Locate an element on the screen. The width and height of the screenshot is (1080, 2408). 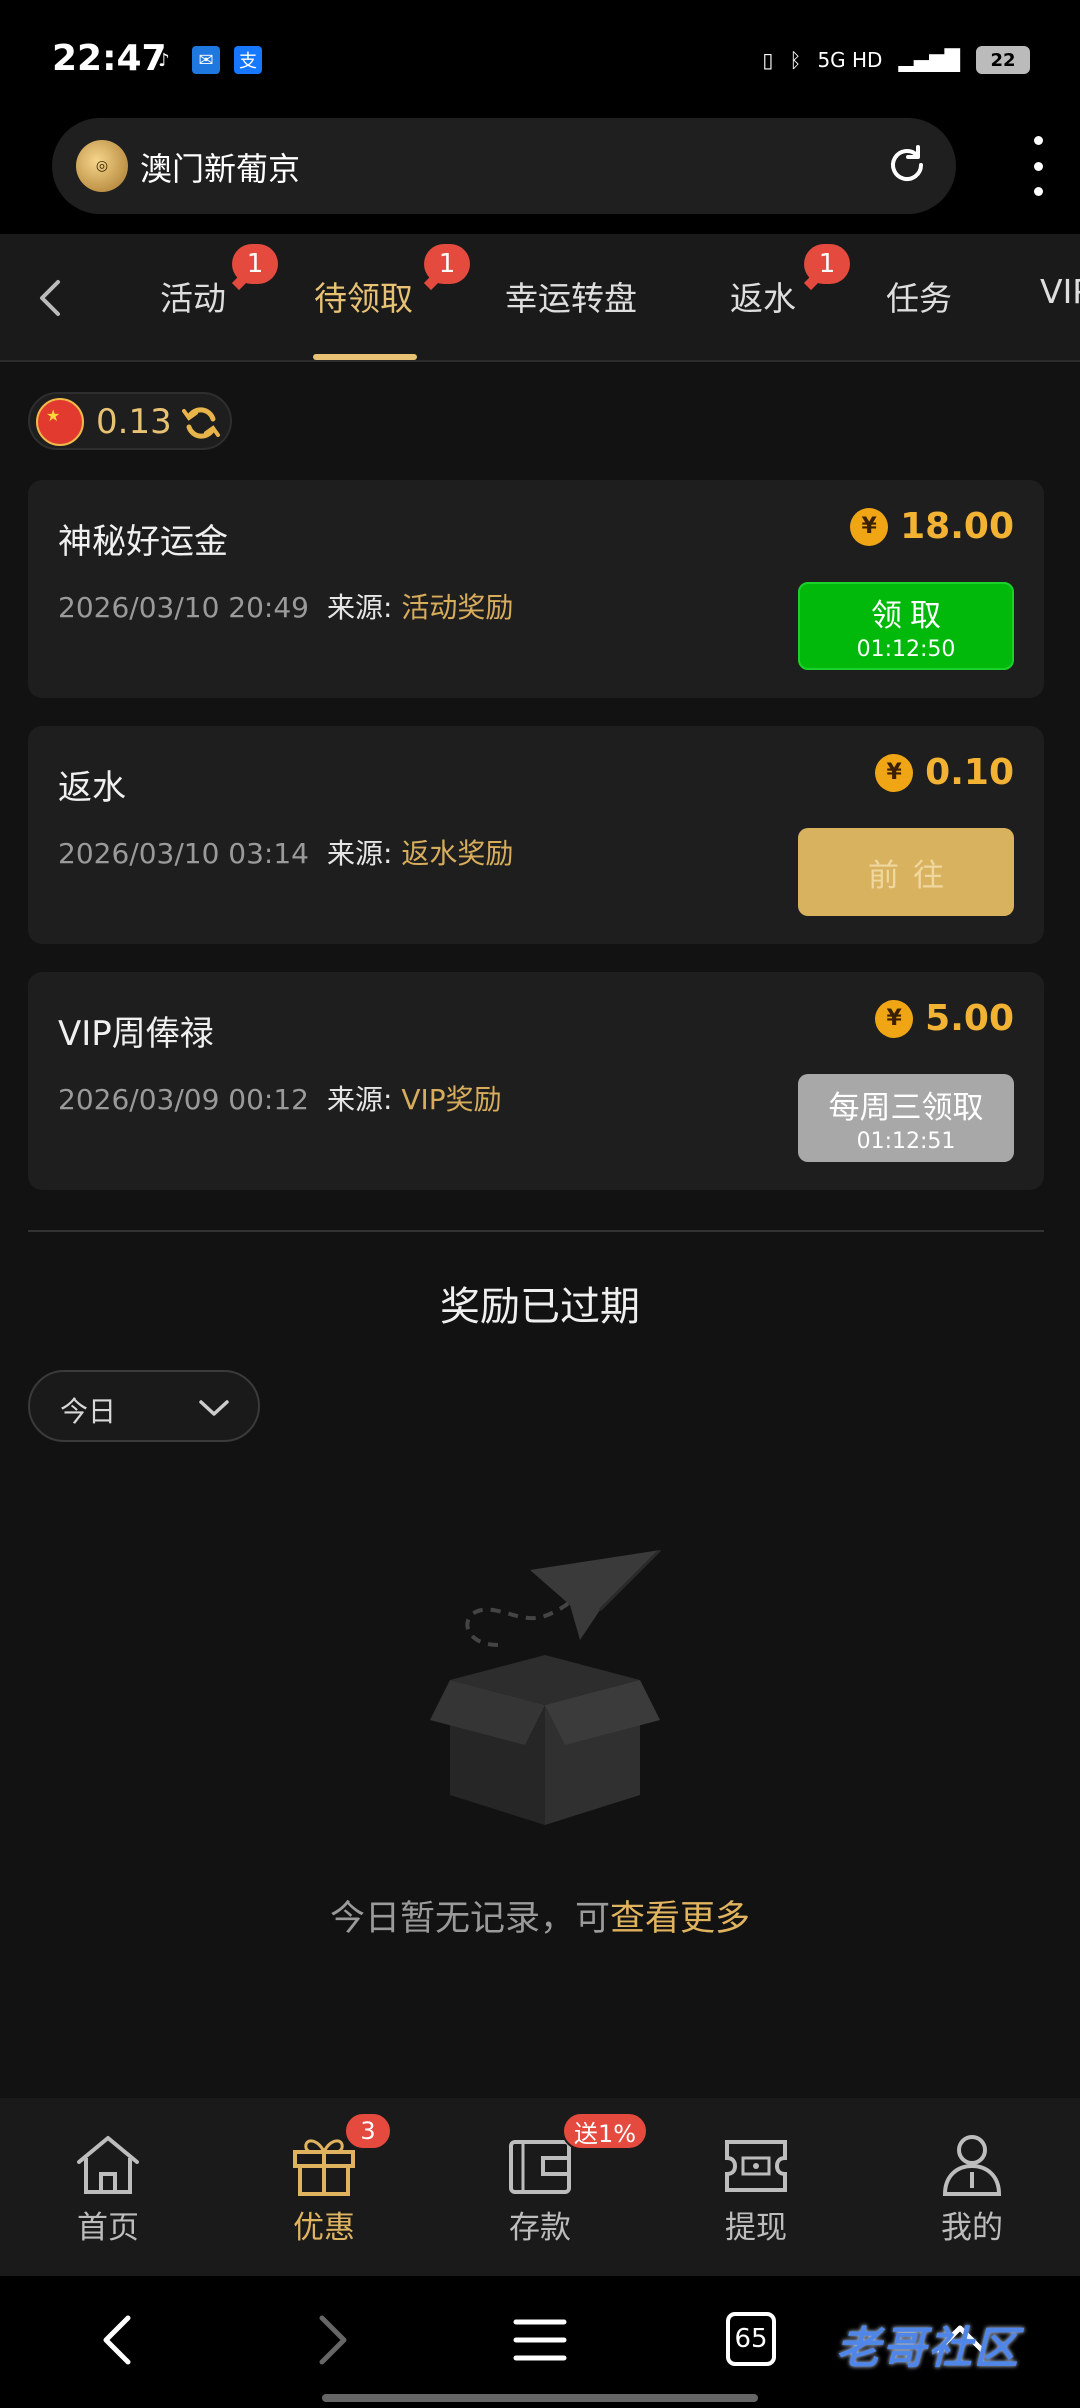
system-navigation: 65 老哥社区 is located at coordinates (540, 2342).